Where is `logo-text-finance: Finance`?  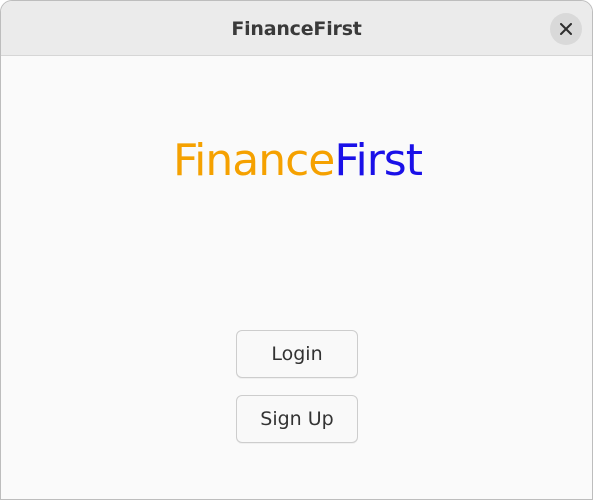 logo-text-finance: Finance is located at coordinates (254, 160).